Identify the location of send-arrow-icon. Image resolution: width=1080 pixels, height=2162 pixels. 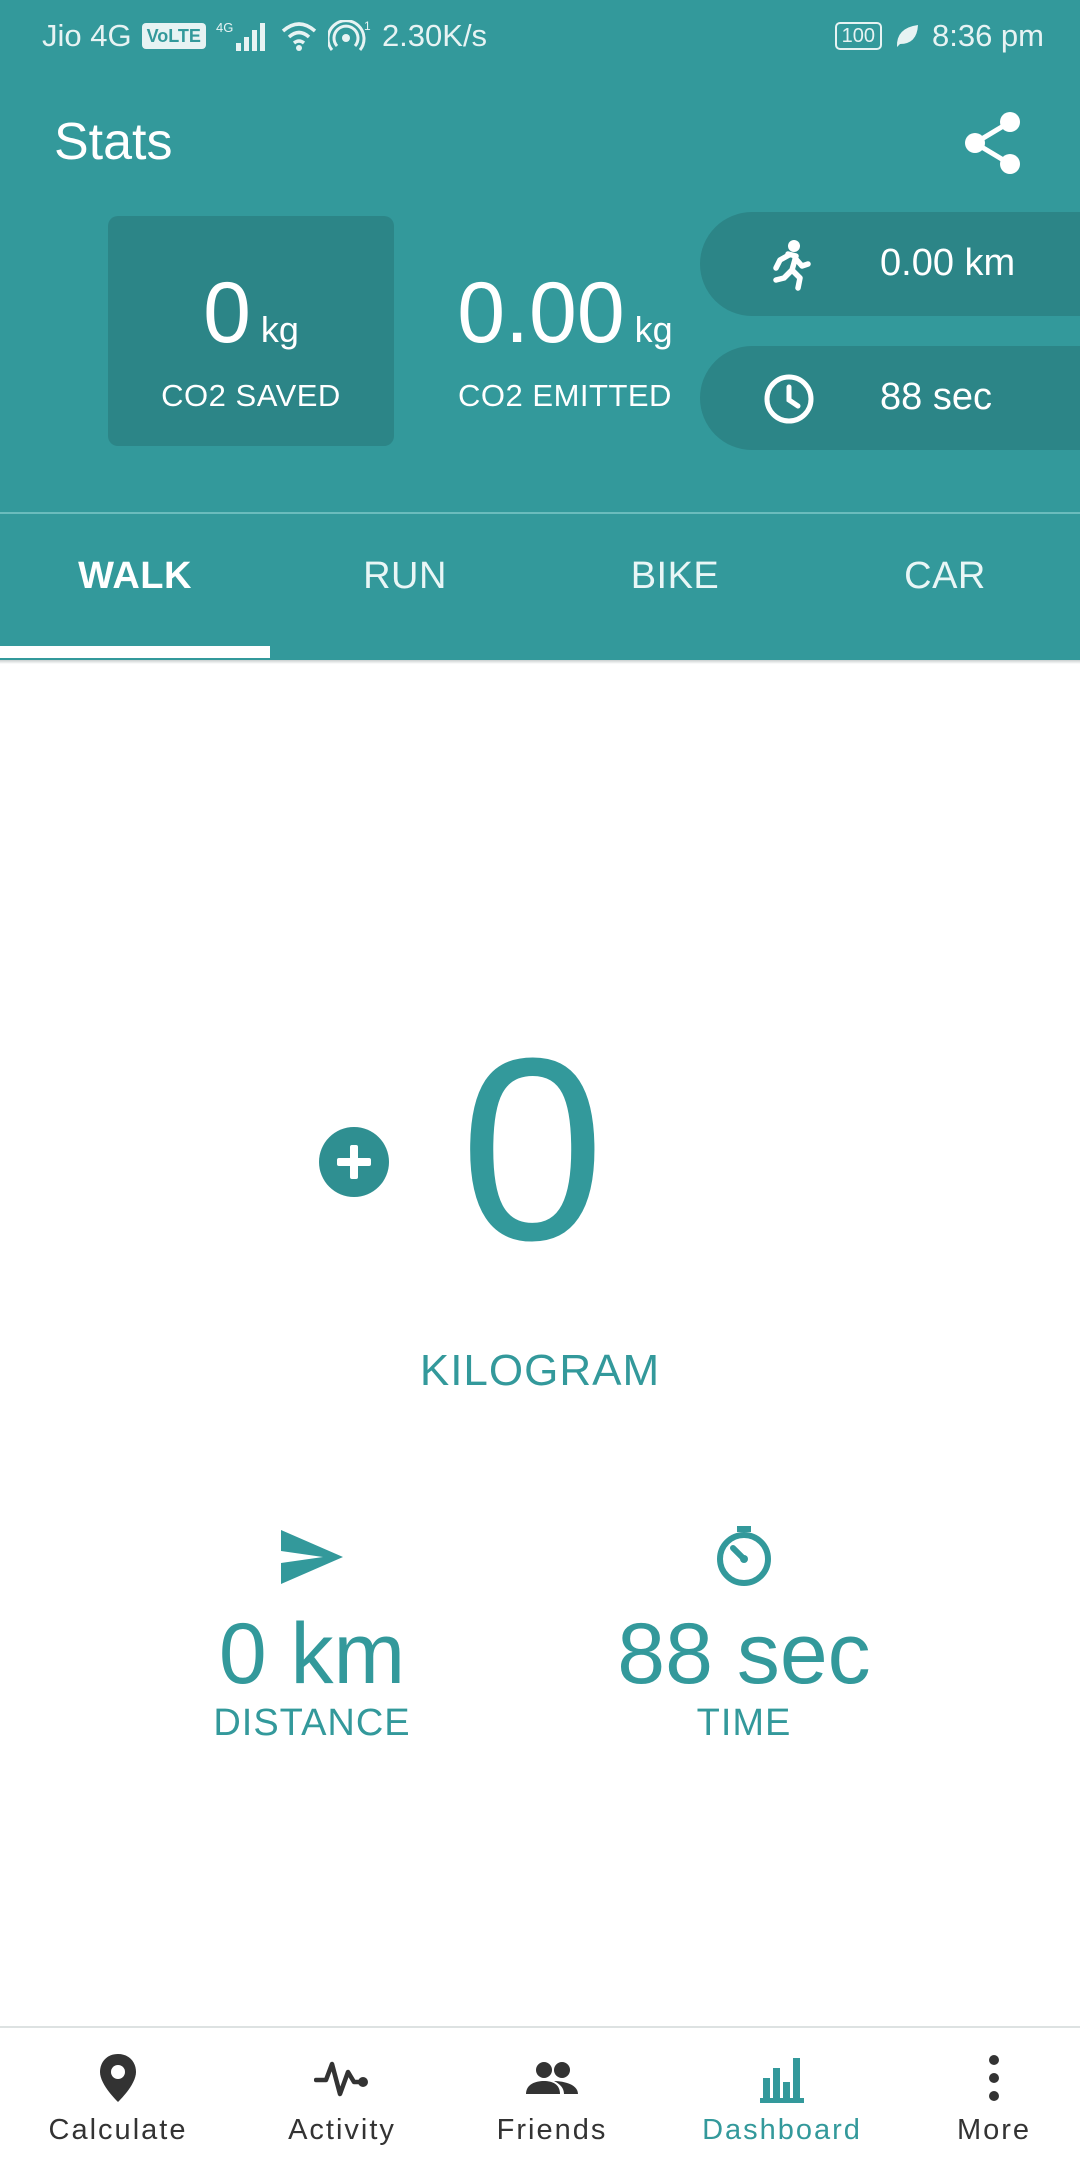
(312, 1557).